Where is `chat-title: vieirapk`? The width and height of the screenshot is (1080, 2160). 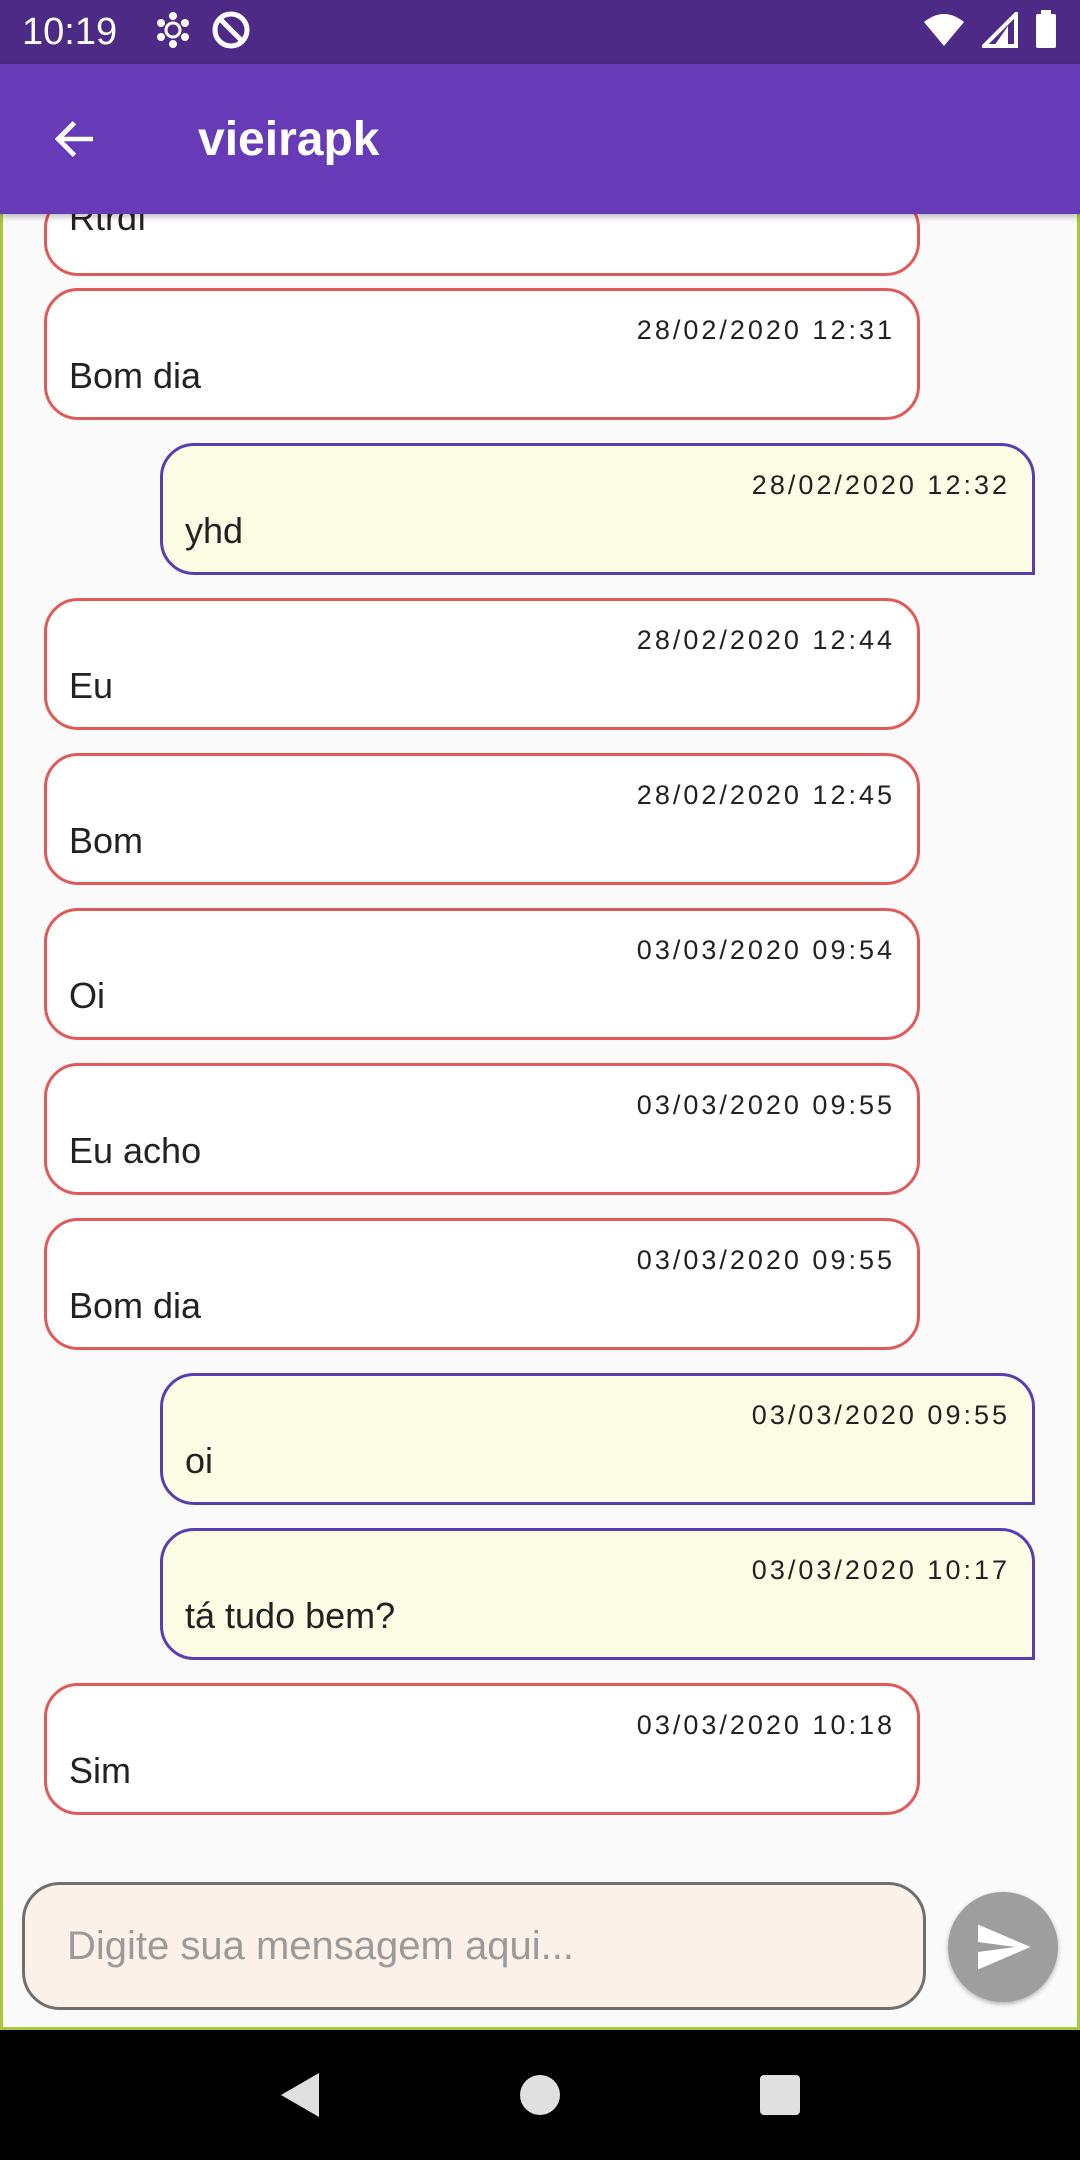
chat-title: vieirapk is located at coordinates (289, 139).